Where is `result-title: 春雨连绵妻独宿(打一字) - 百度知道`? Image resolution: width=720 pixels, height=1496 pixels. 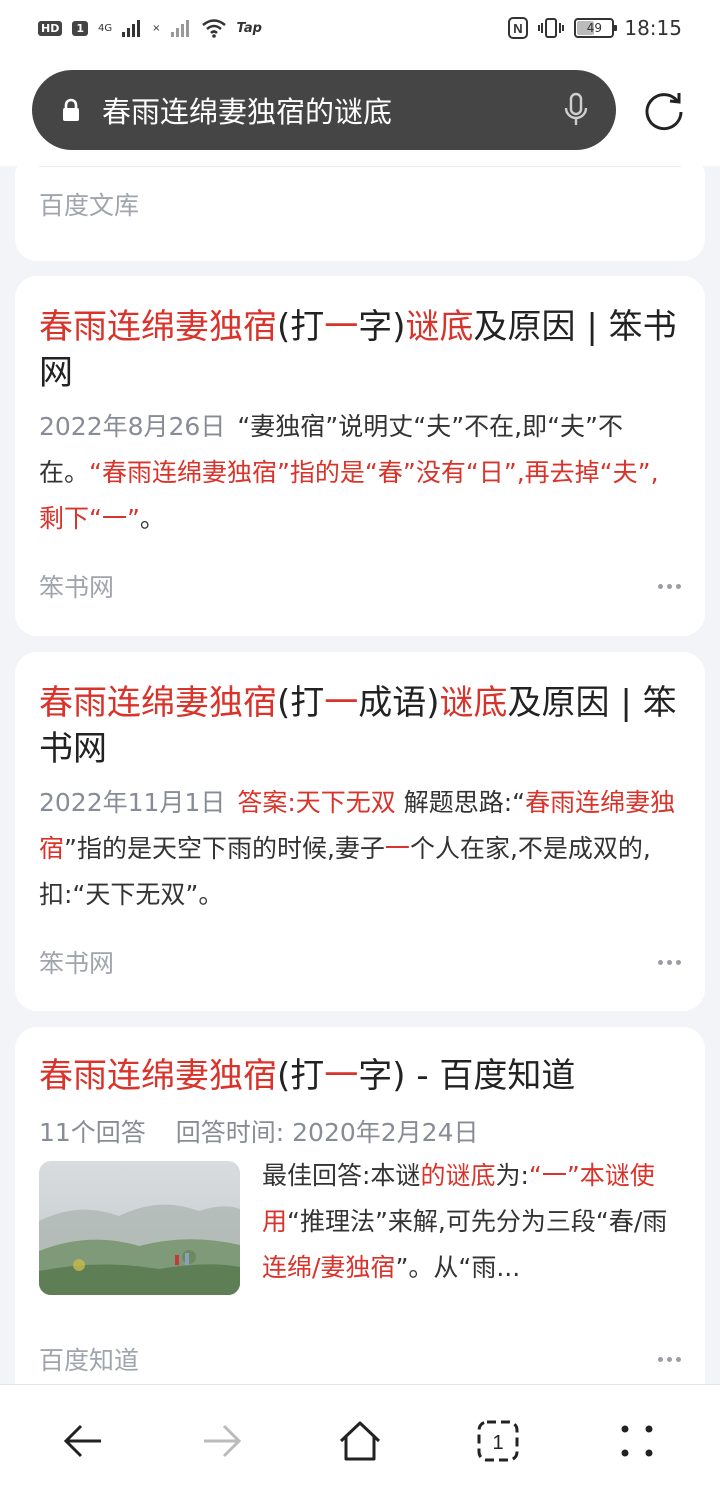 result-title: 春雨连绵妻独宿(打一字) - 百度知道 is located at coordinates (360, 1076).